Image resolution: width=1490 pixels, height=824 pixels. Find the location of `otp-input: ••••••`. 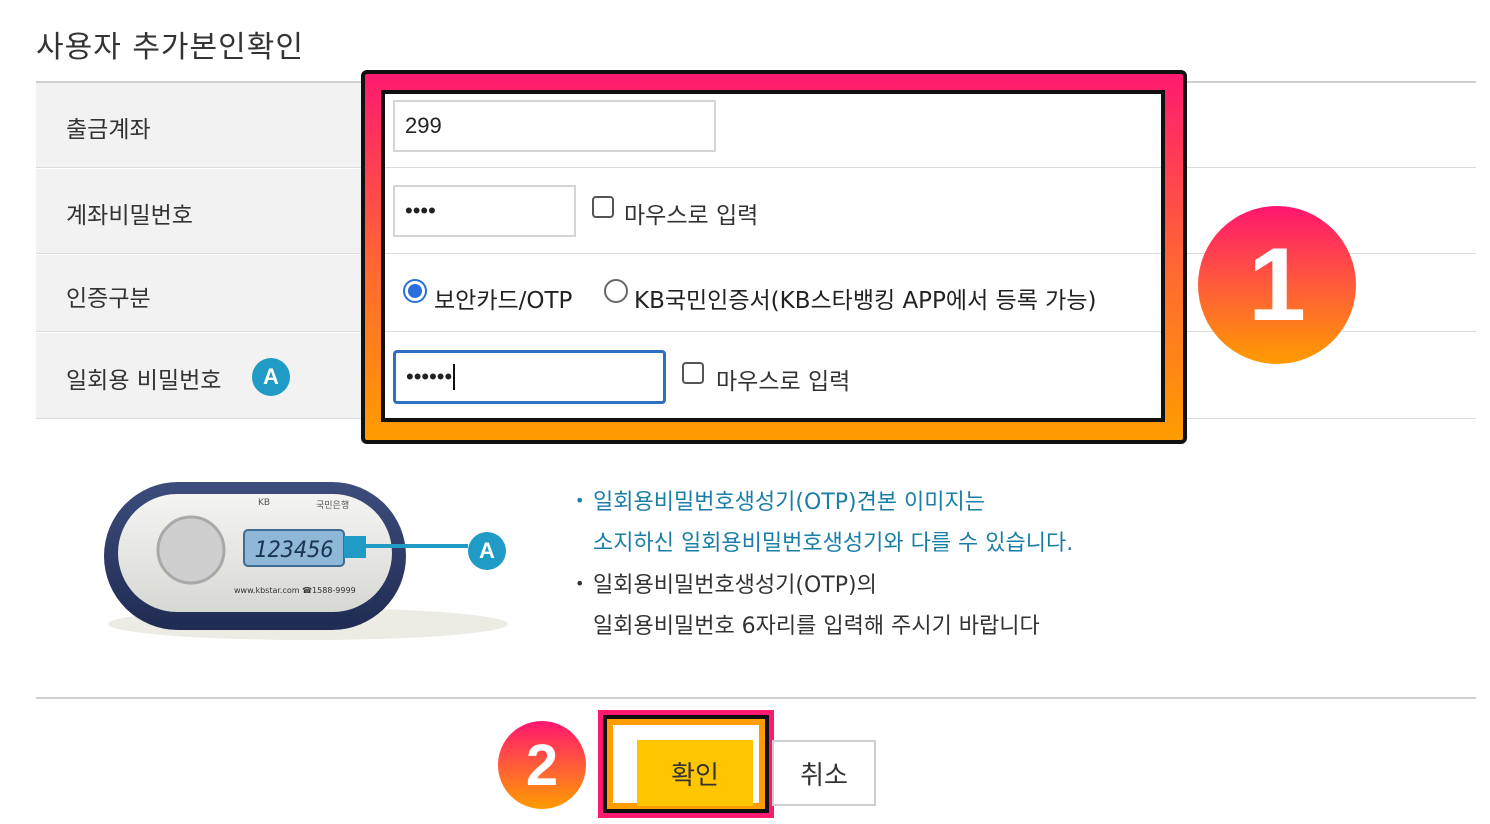

otp-input: •••••• is located at coordinates (529, 377).